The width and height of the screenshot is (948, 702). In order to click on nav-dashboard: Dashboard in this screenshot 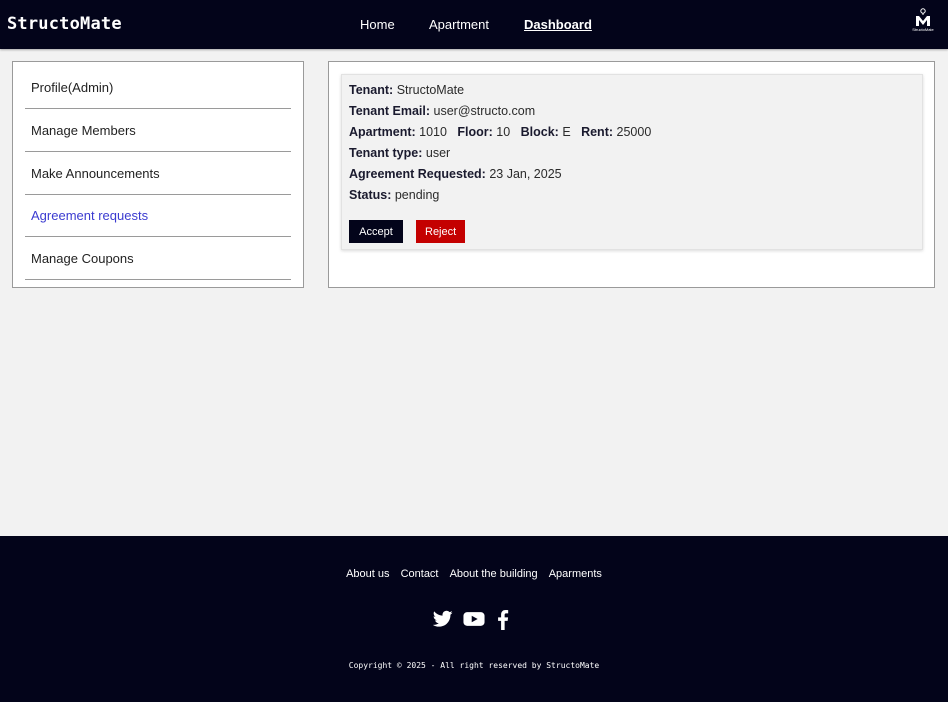, I will do `click(558, 24)`.